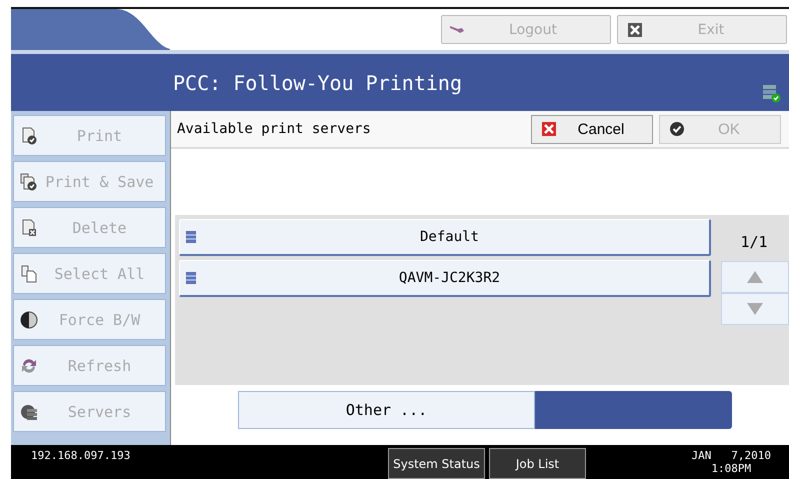  Describe the element at coordinates (29, 181) in the screenshot. I see `documents-check-icon` at that location.